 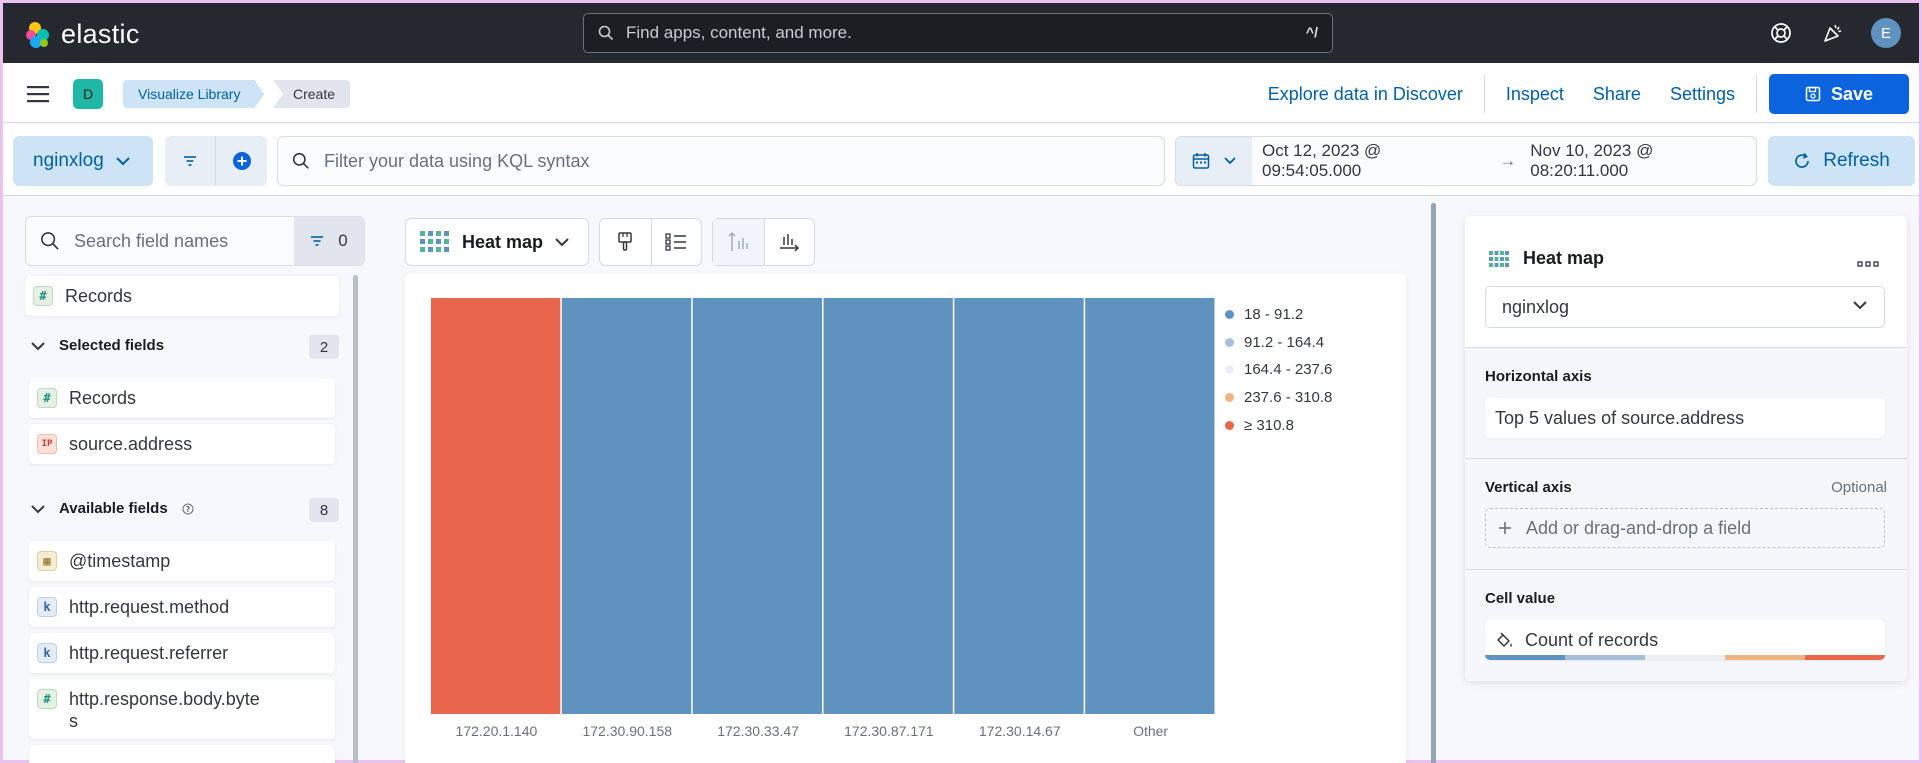 What do you see at coordinates (1702, 94) in the screenshot?
I see `settings-link: Settings` at bounding box center [1702, 94].